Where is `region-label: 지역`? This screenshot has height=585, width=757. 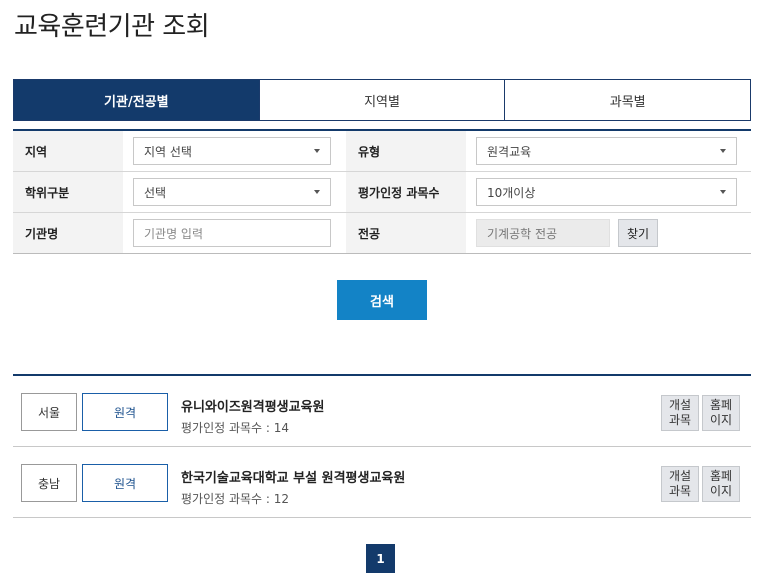
region-label: 지역 is located at coordinates (68, 151).